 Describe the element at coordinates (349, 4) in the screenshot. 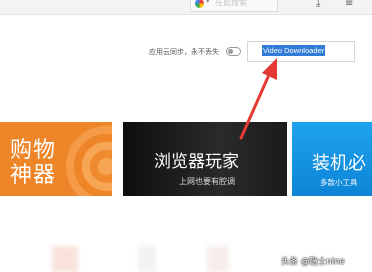

I see `menu-icon: ≡` at that location.